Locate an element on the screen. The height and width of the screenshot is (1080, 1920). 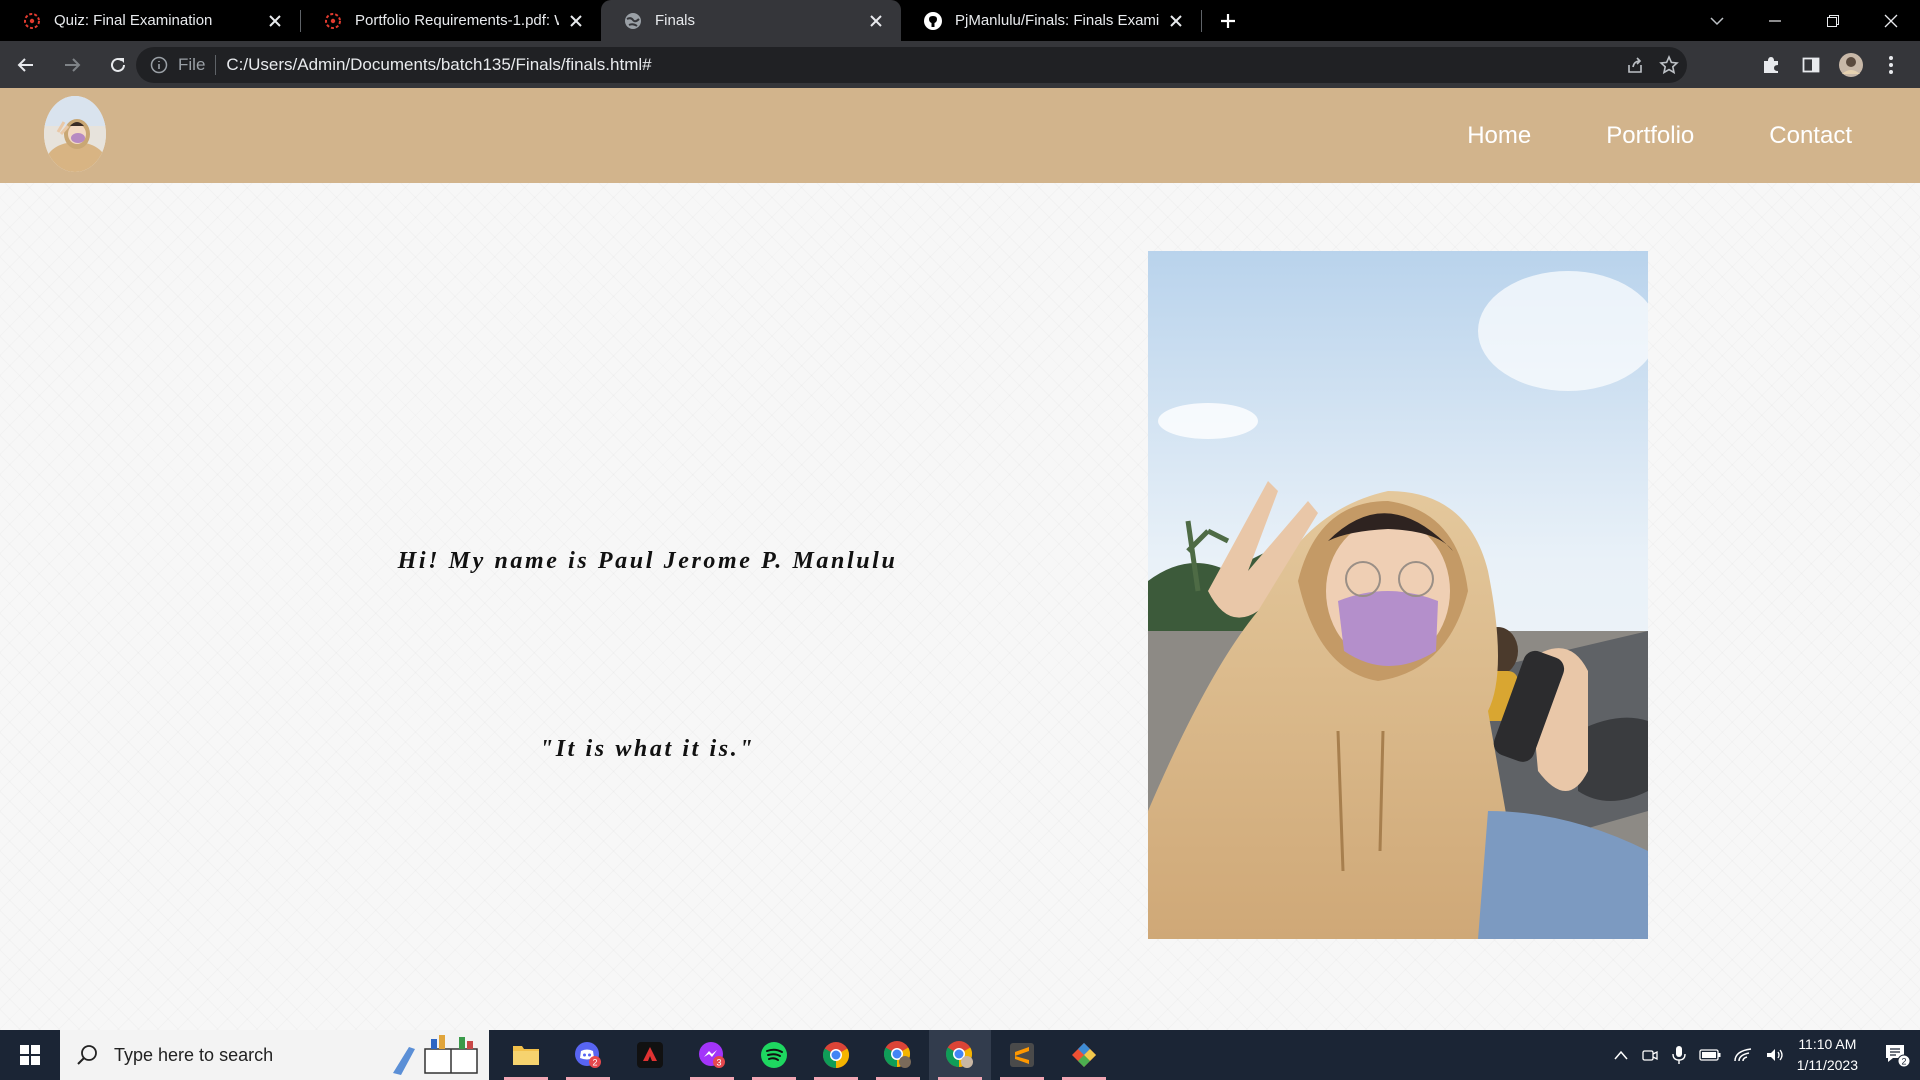
wifi-icon is located at coordinates (1743, 1055).